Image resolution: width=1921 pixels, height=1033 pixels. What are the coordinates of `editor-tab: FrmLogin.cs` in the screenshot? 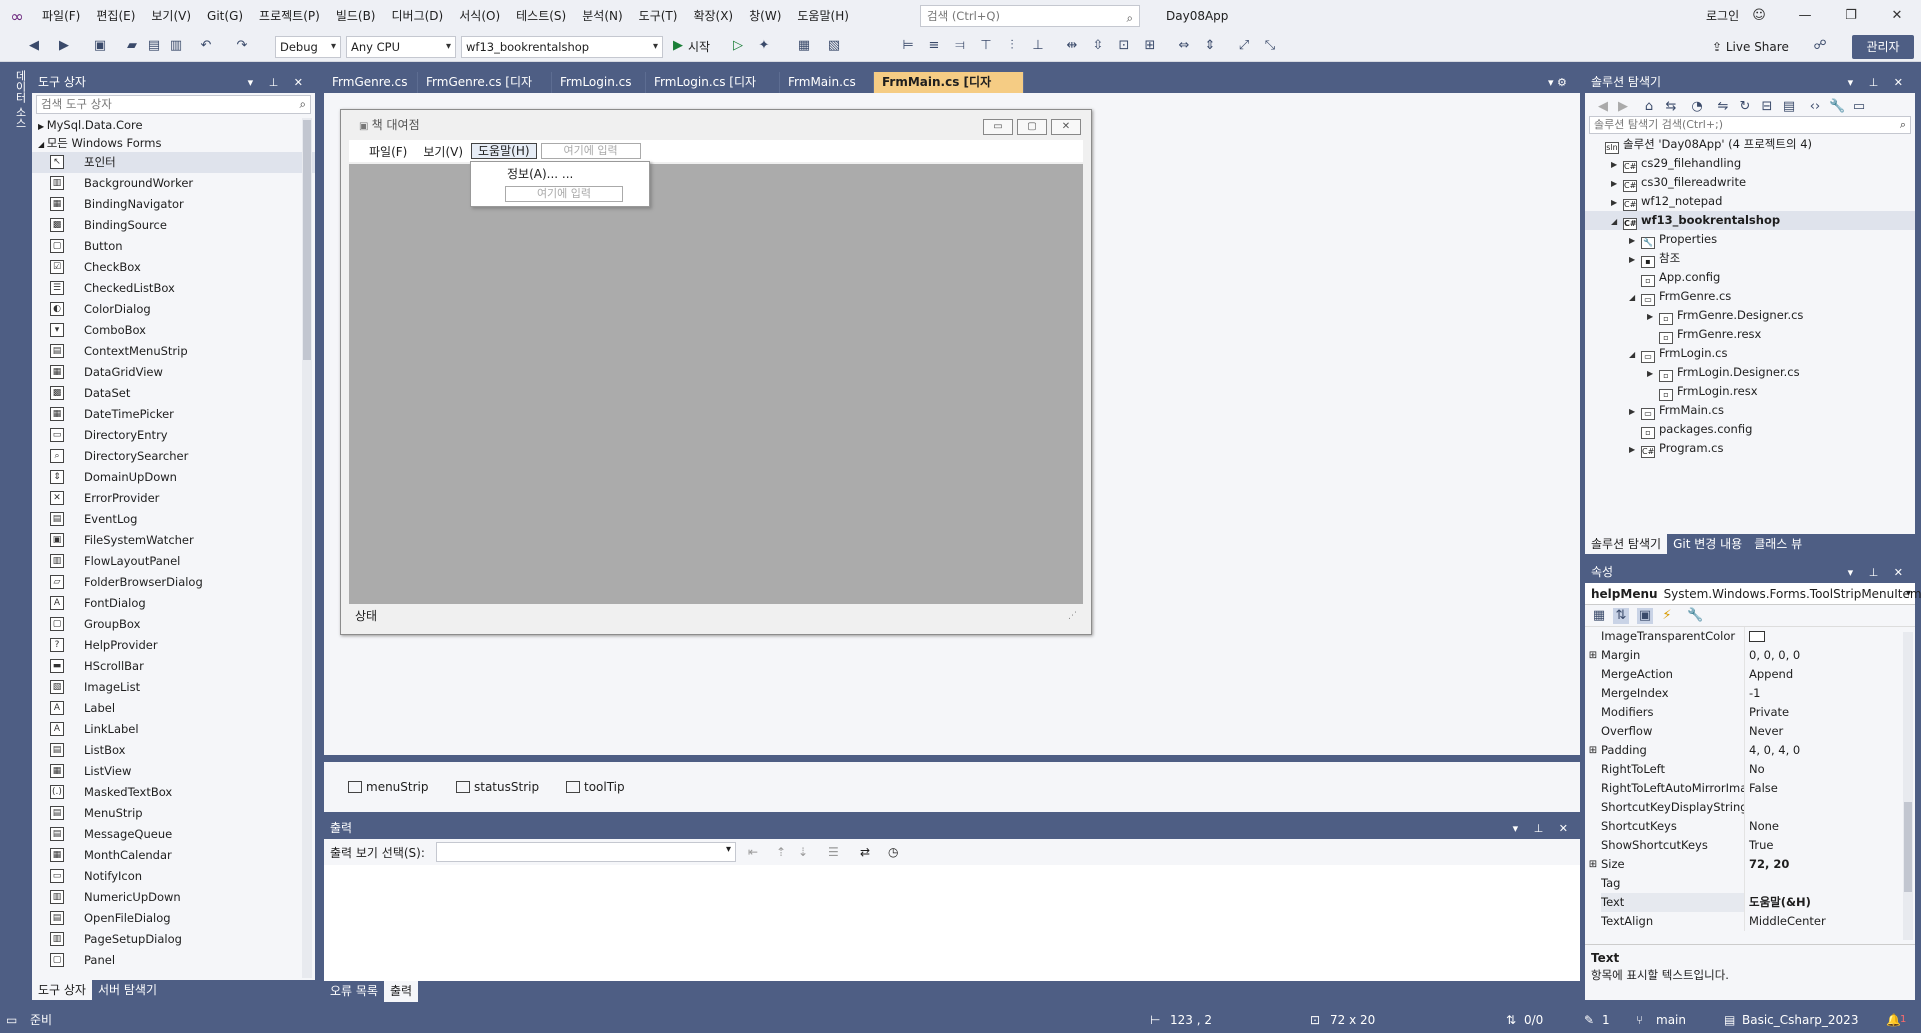 It's located at (599, 82).